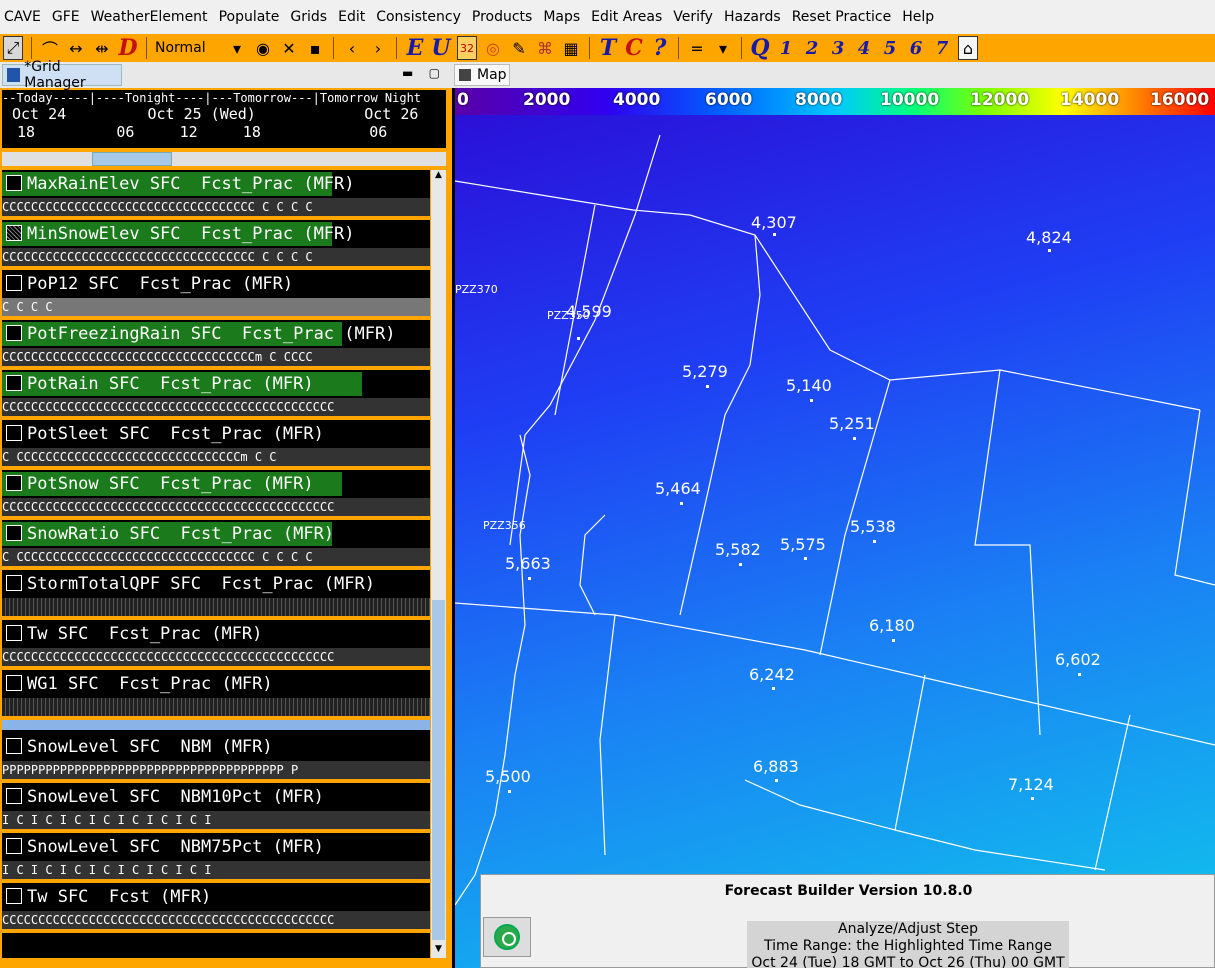 The height and width of the screenshot is (968, 1215). Describe the element at coordinates (128, 48) in the screenshot. I see `d-tool-button: D` at that location.